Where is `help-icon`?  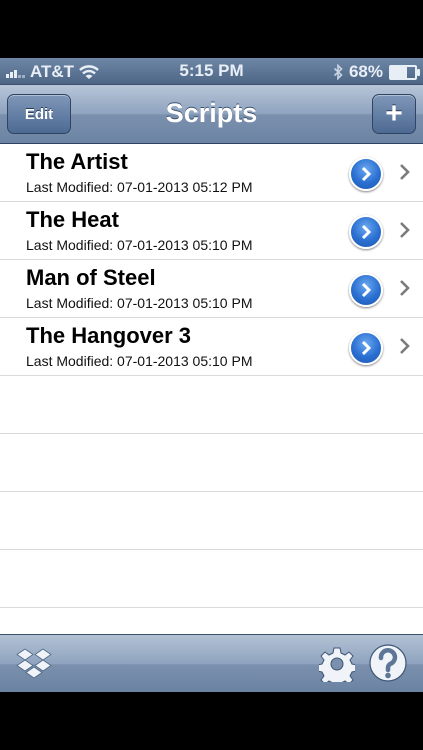
help-icon is located at coordinates (388, 663).